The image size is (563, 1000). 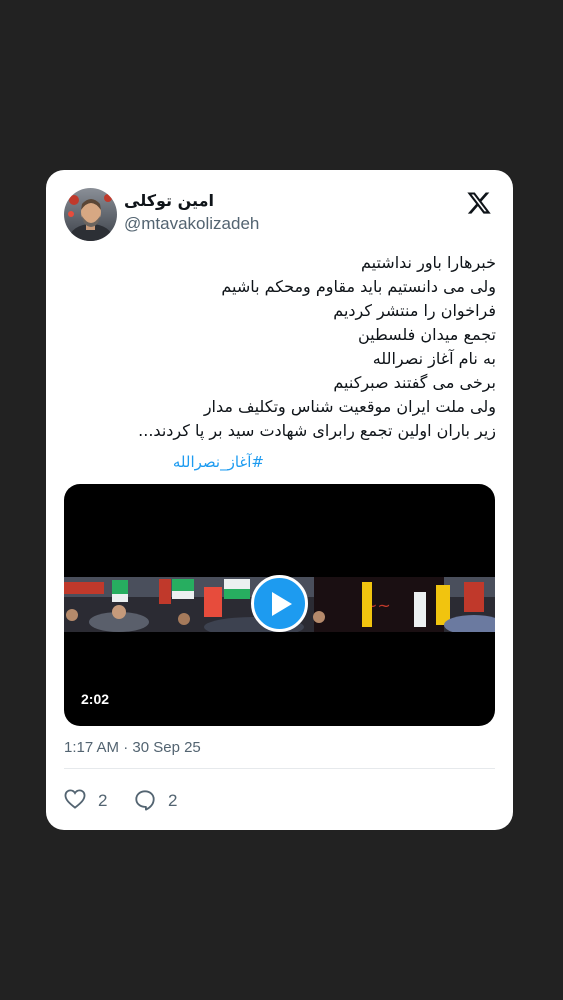 What do you see at coordinates (191, 224) in the screenshot?
I see `author-handle: @mtavakolizadeh` at bounding box center [191, 224].